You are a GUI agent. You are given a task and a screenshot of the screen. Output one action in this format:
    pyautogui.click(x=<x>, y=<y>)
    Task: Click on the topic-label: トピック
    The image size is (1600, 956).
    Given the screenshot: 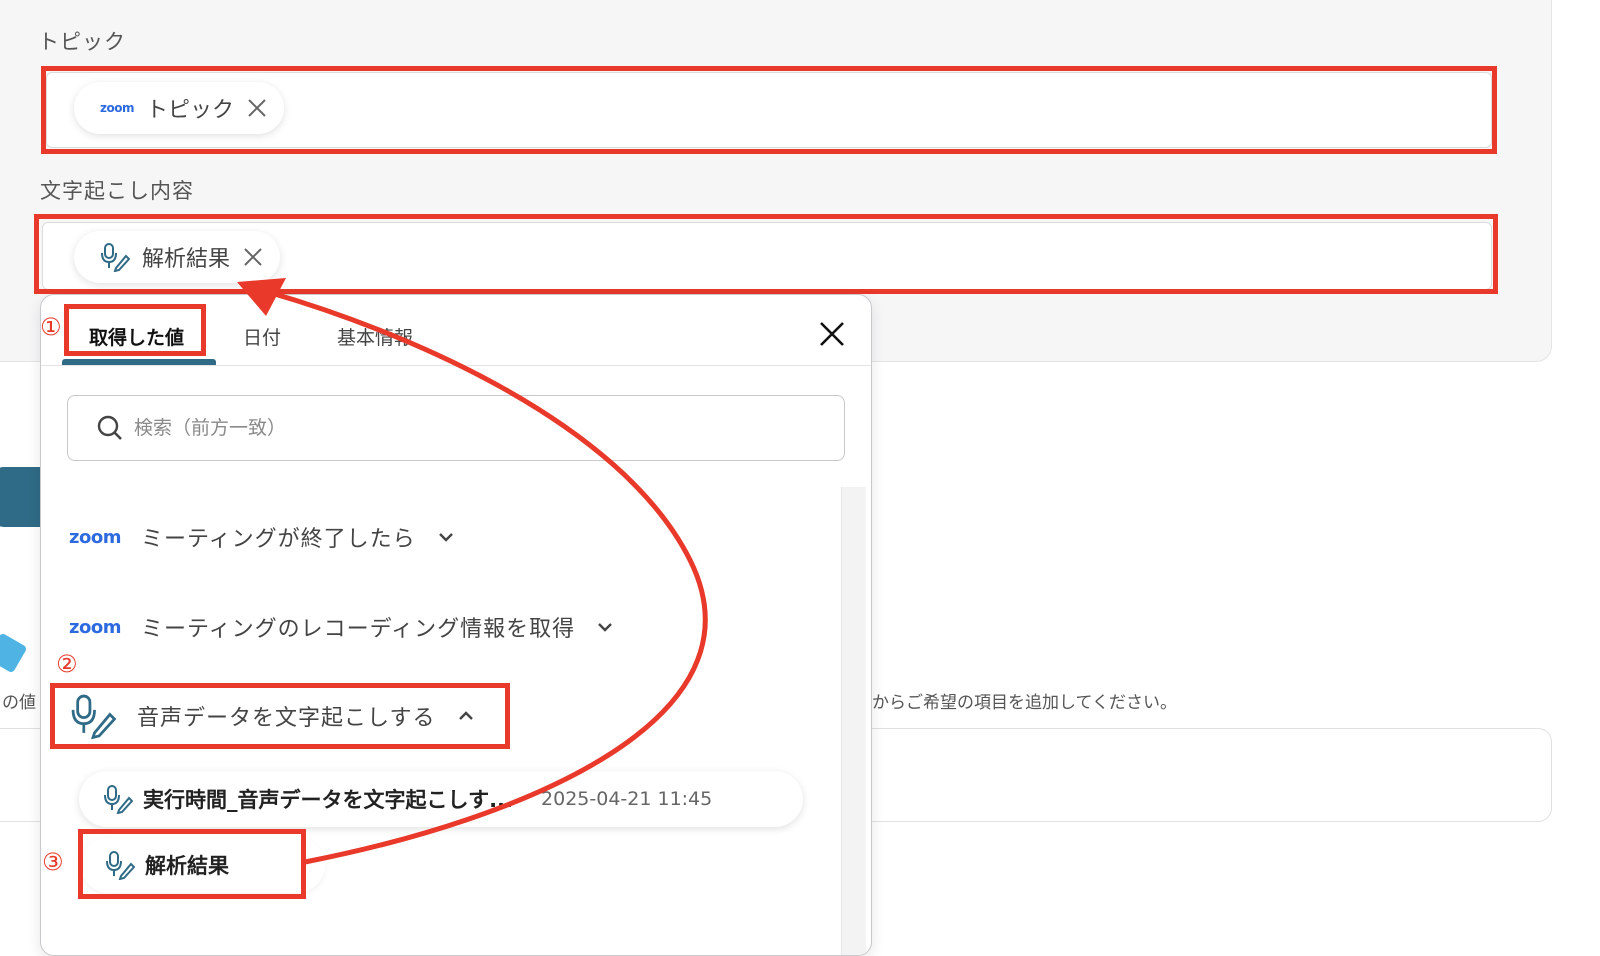 What is the action you would take?
    pyautogui.click(x=82, y=42)
    